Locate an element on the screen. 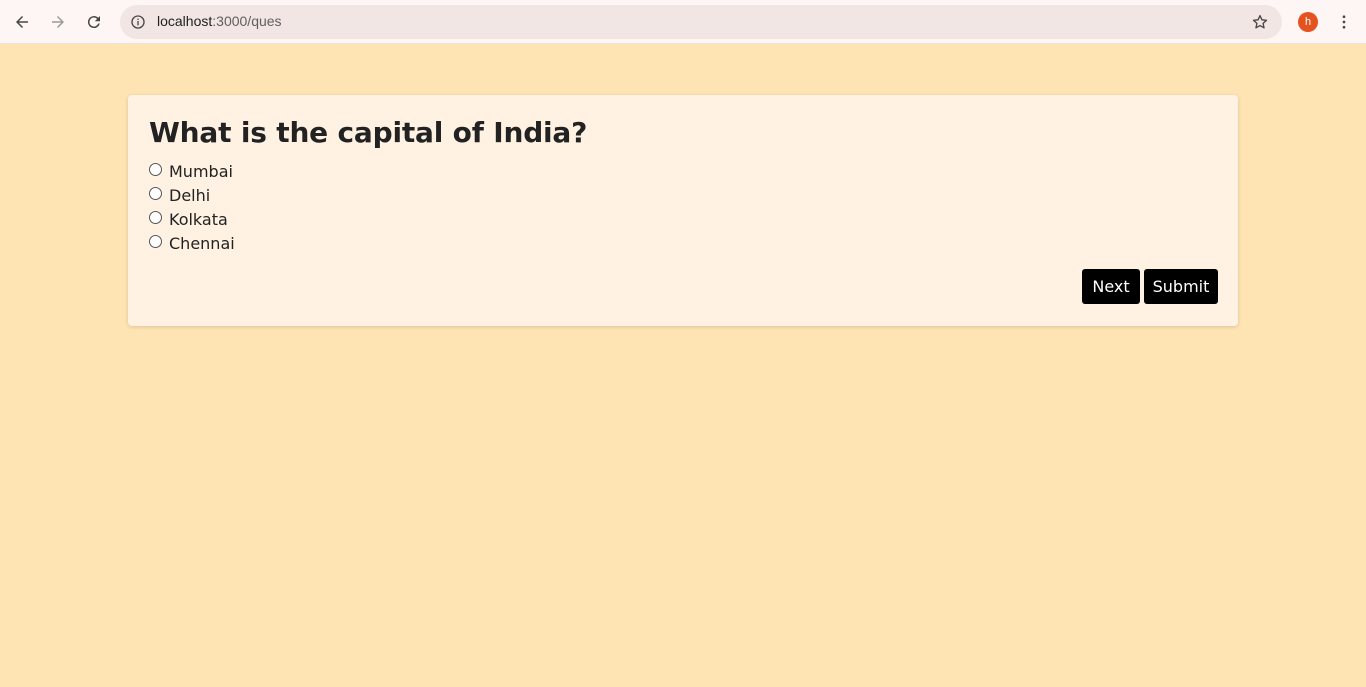 This screenshot has width=1366, height=687. option-chennai: Chennai is located at coordinates (192, 243).